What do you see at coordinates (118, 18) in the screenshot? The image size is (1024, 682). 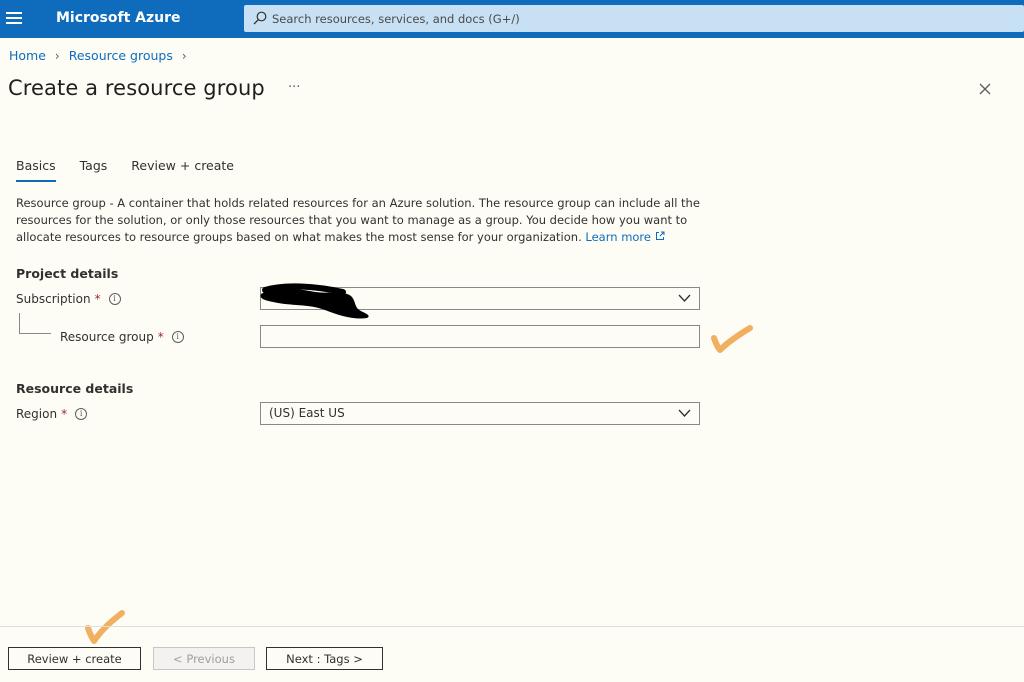 I see `brand-title: Microsoft Azure` at bounding box center [118, 18].